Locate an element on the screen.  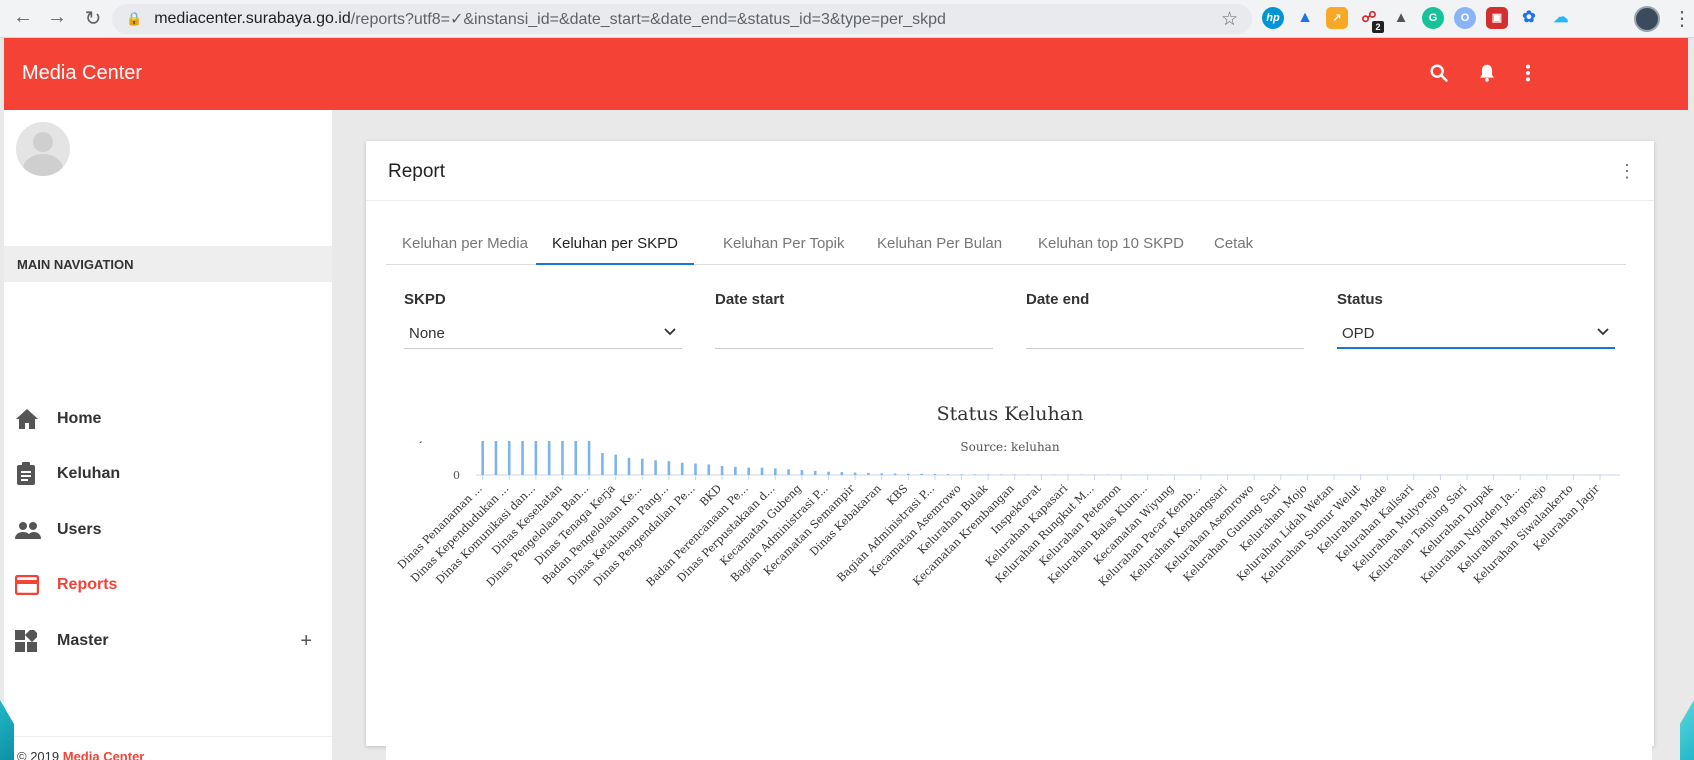
pdf-extension-icon: ▣ is located at coordinates (1497, 18).